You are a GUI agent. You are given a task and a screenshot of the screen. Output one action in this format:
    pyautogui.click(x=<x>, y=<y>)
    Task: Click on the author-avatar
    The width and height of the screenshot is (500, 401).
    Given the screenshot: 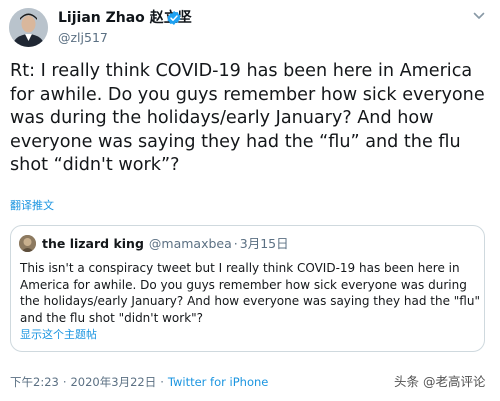 What is the action you would take?
    pyautogui.click(x=28, y=27)
    